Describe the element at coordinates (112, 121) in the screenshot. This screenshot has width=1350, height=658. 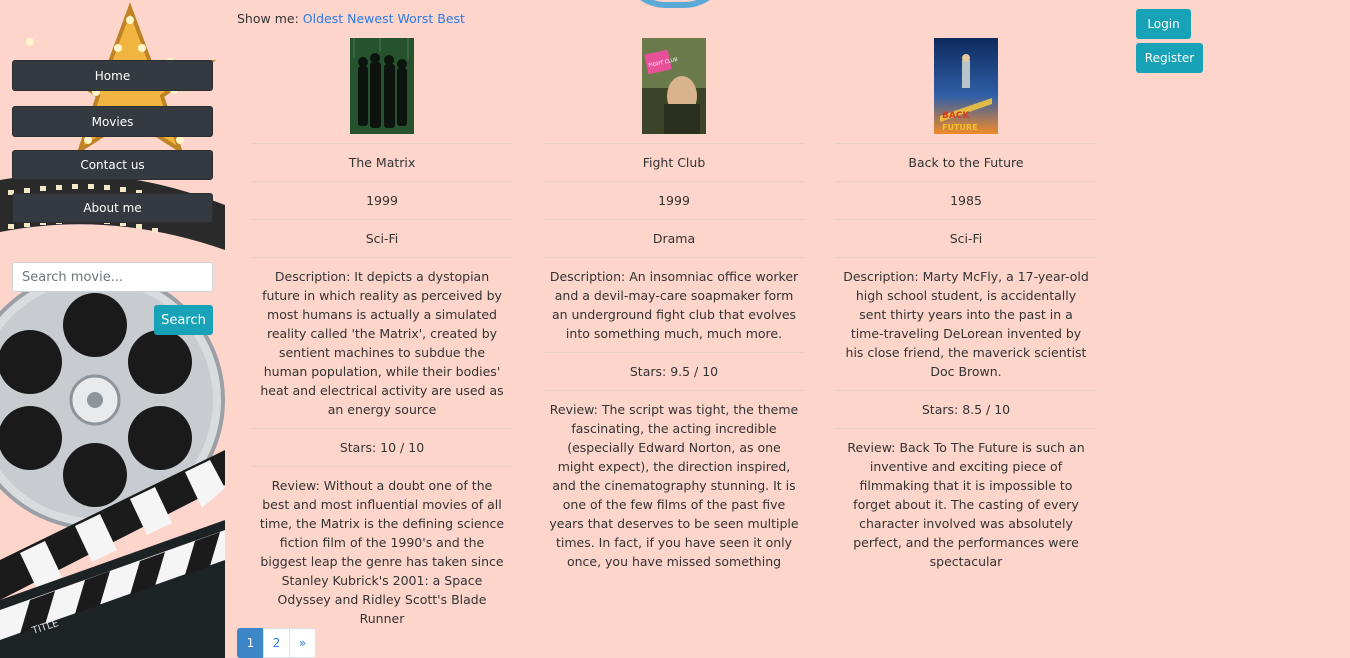
I see `nav-movies-button: Movies` at that location.